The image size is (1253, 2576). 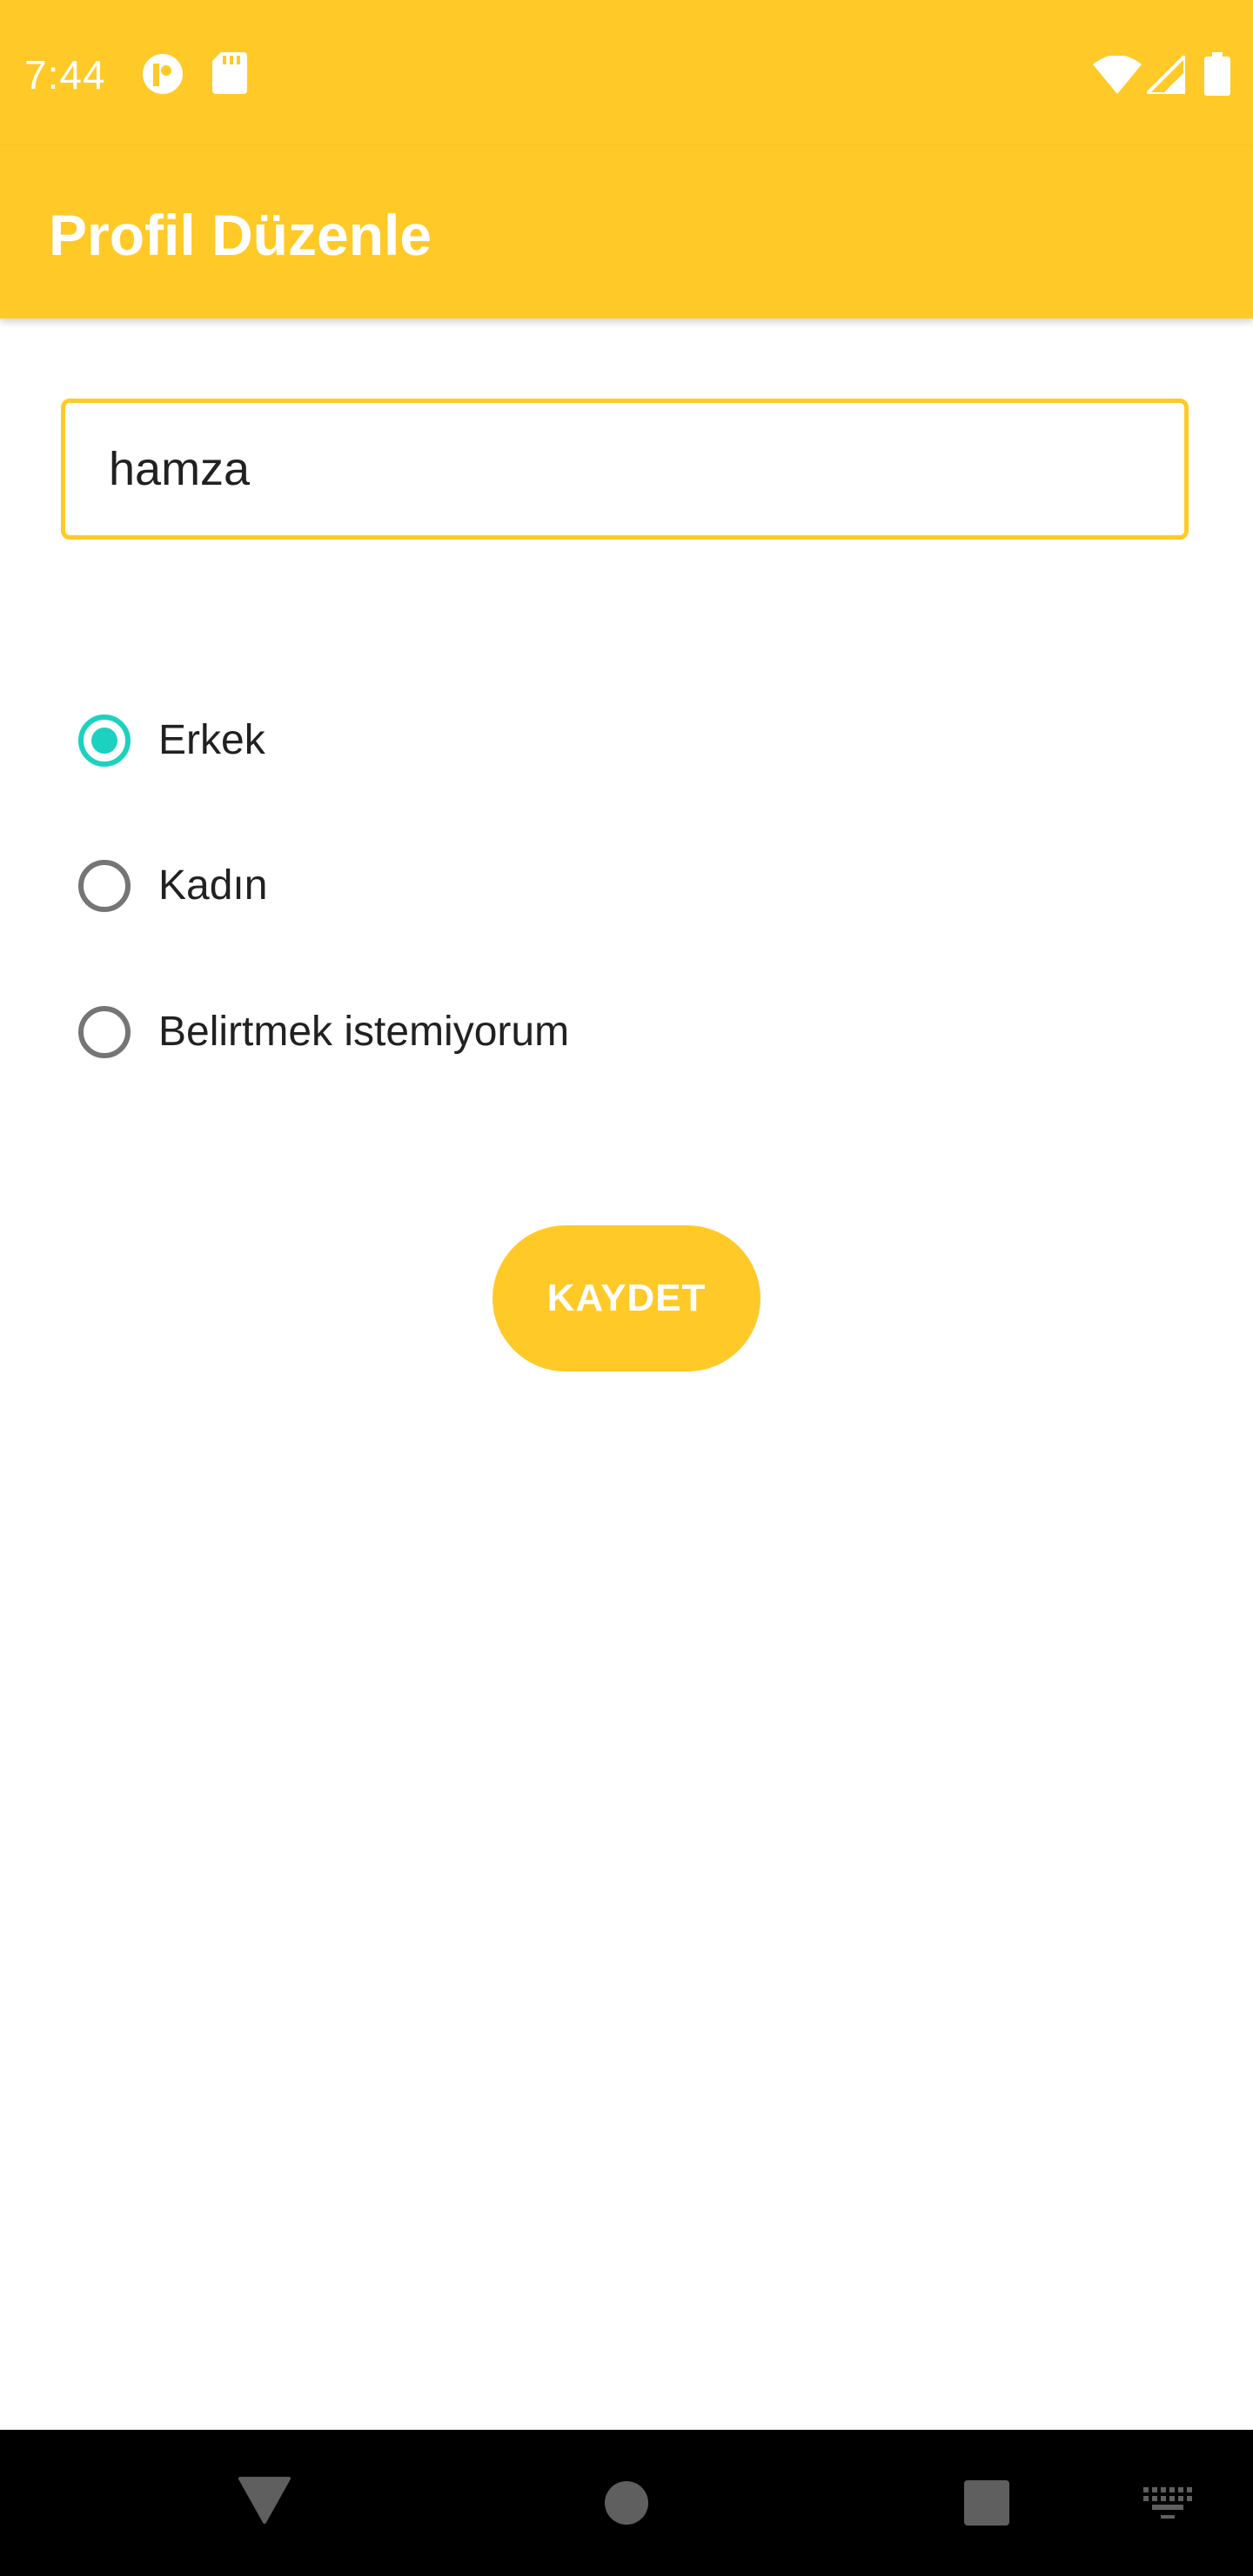 I want to click on battery-icon, so click(x=1217, y=76).